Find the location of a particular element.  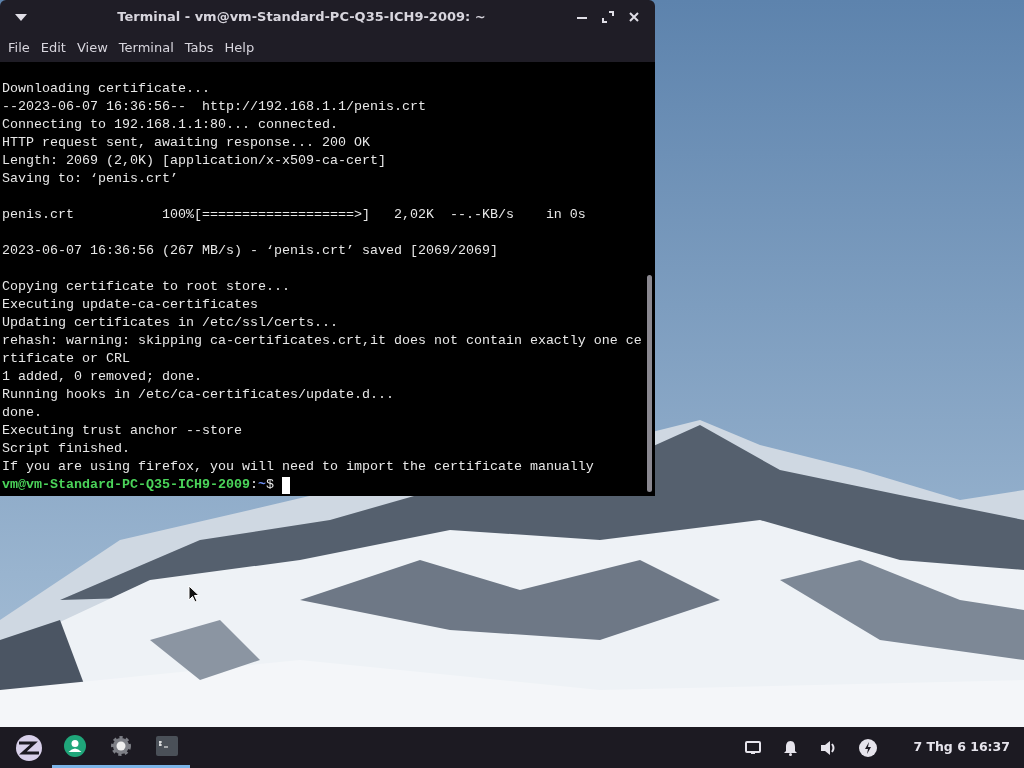

menu-item: View is located at coordinates (92, 47).